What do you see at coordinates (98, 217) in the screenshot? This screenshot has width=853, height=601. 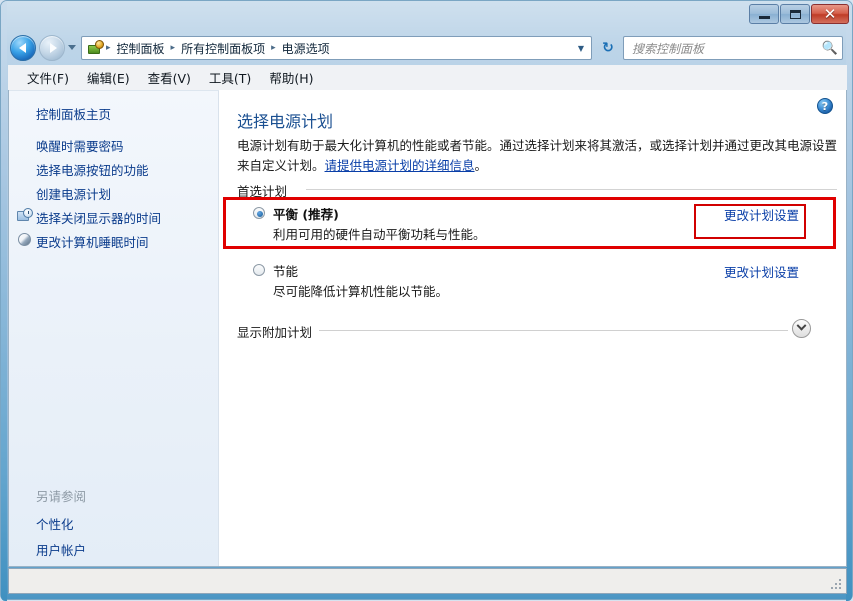 I see `sidebar-item-choose-display-off-time: 选择关闭显示器的时间` at bounding box center [98, 217].